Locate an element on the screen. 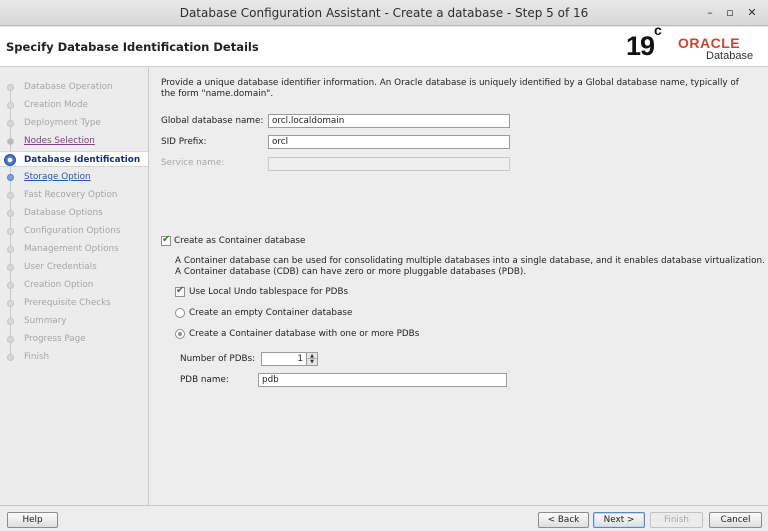 The height and width of the screenshot is (531, 768). pdb-name-label: PDB name: is located at coordinates (204, 380).